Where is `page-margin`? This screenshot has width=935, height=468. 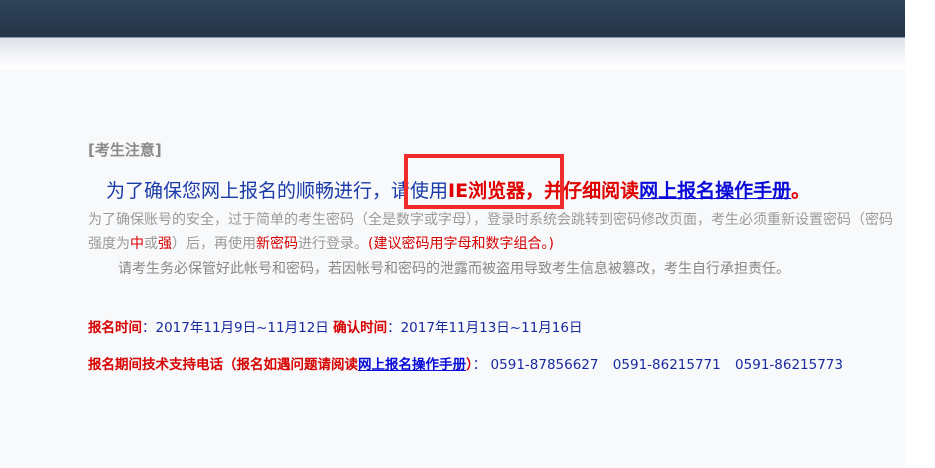
page-margin is located at coordinates (920, 234).